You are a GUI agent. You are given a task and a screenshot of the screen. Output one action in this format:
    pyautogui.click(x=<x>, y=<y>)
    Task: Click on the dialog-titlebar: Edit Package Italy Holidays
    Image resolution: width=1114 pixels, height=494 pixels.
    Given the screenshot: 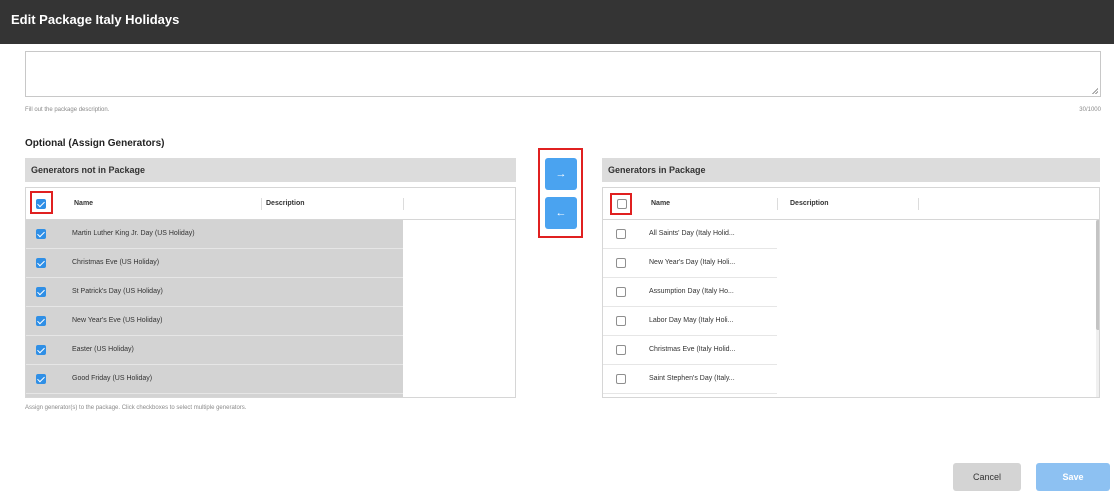 What is the action you would take?
    pyautogui.click(x=557, y=22)
    